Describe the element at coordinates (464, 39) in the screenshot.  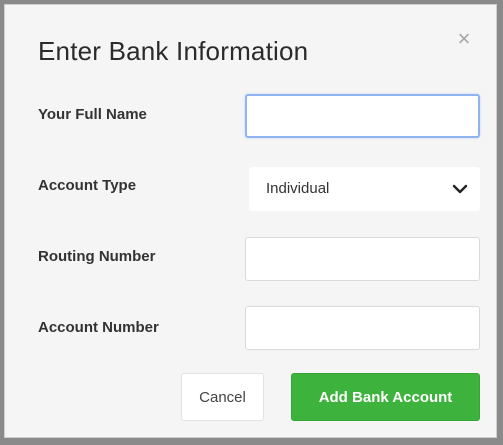
I see `close-icon: ×` at that location.